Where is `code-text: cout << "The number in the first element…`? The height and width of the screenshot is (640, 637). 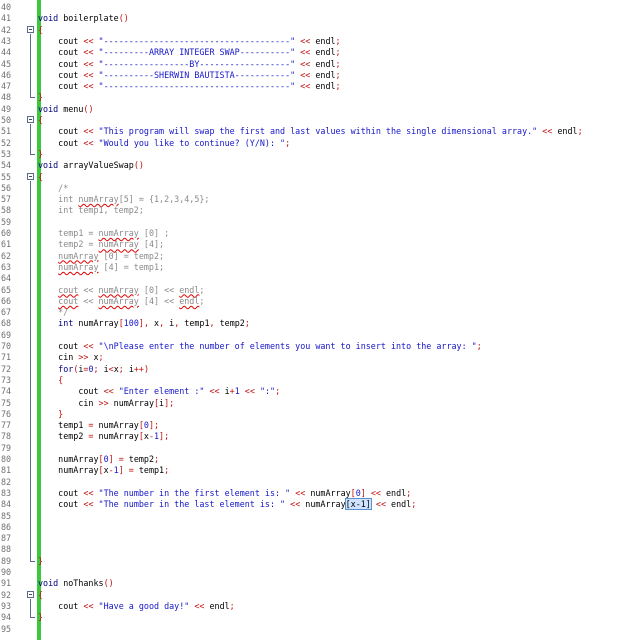
code-text: cout << "The number in the first element… is located at coordinates (225, 492).